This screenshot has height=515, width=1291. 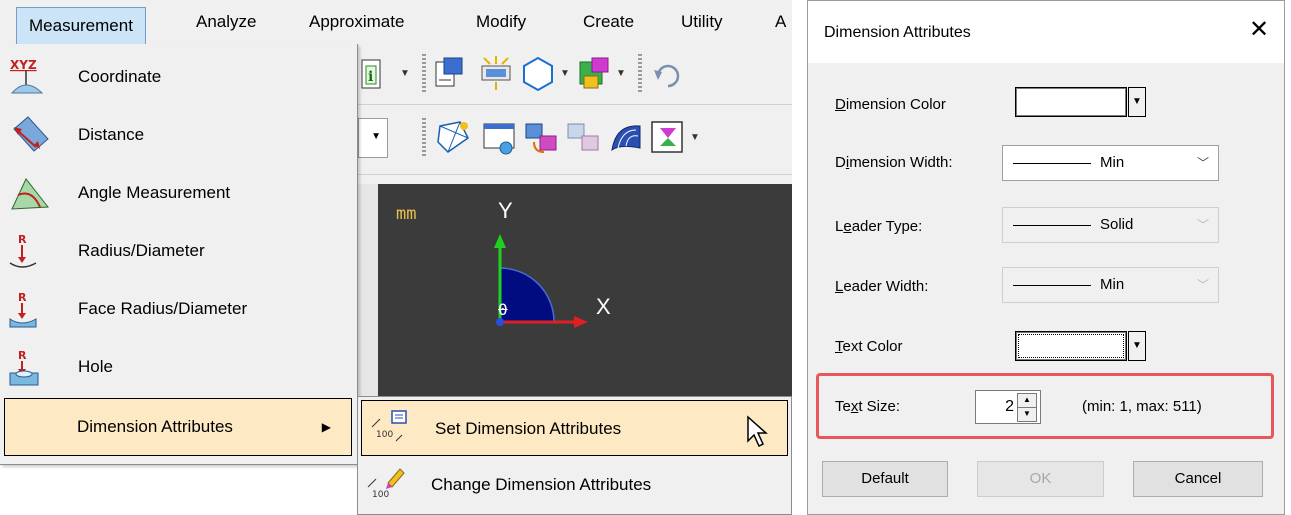 What do you see at coordinates (584, 138) in the screenshot?
I see `copy-shapes-icon` at bounding box center [584, 138].